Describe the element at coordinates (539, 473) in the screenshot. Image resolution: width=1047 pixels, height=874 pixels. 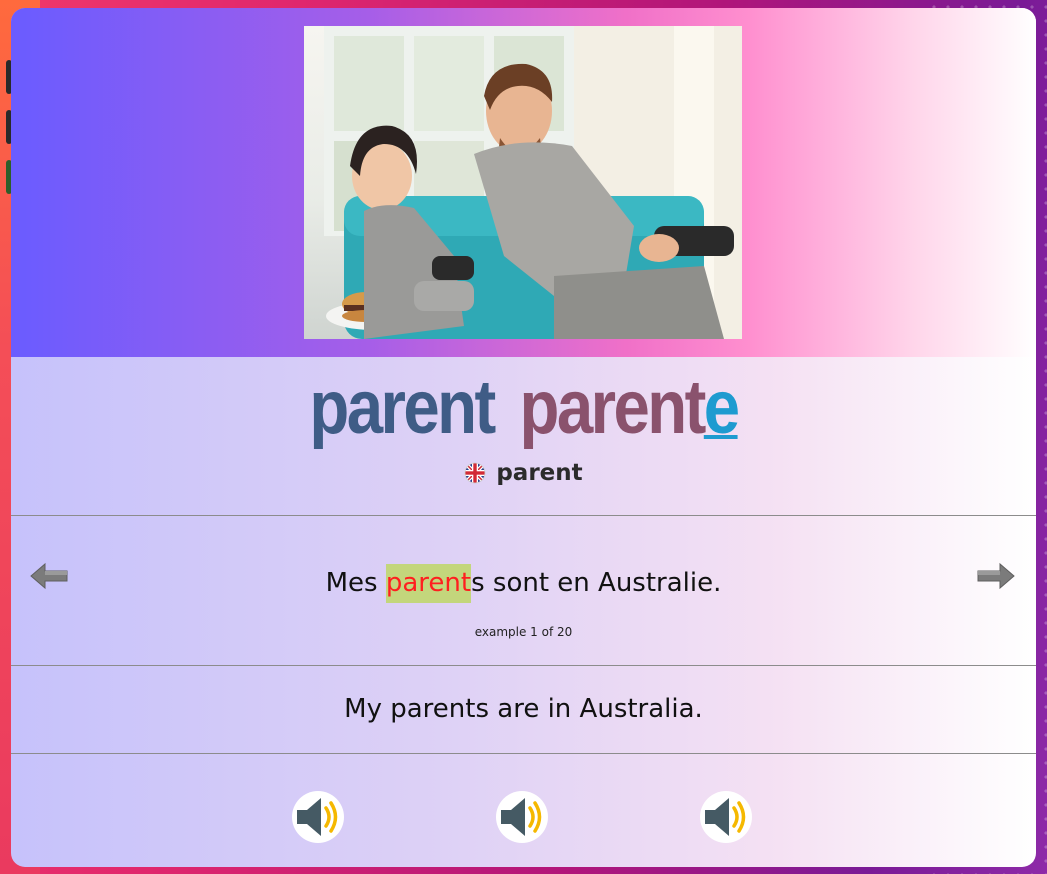
I see `translation-text: parent` at that location.